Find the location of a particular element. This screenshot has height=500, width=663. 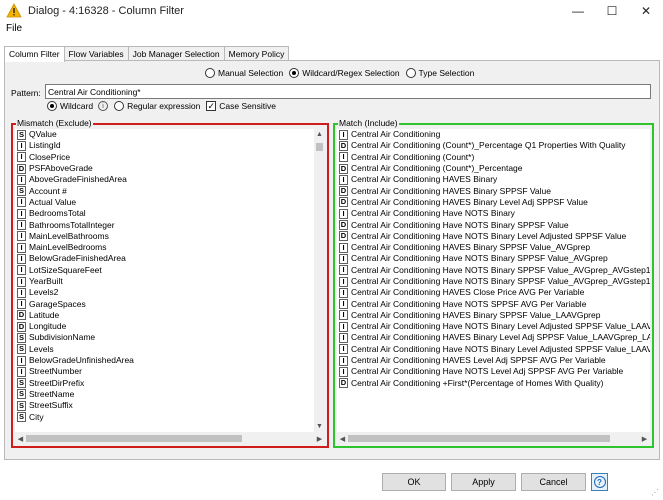

maximize-button: ☐ is located at coordinates (612, 11).